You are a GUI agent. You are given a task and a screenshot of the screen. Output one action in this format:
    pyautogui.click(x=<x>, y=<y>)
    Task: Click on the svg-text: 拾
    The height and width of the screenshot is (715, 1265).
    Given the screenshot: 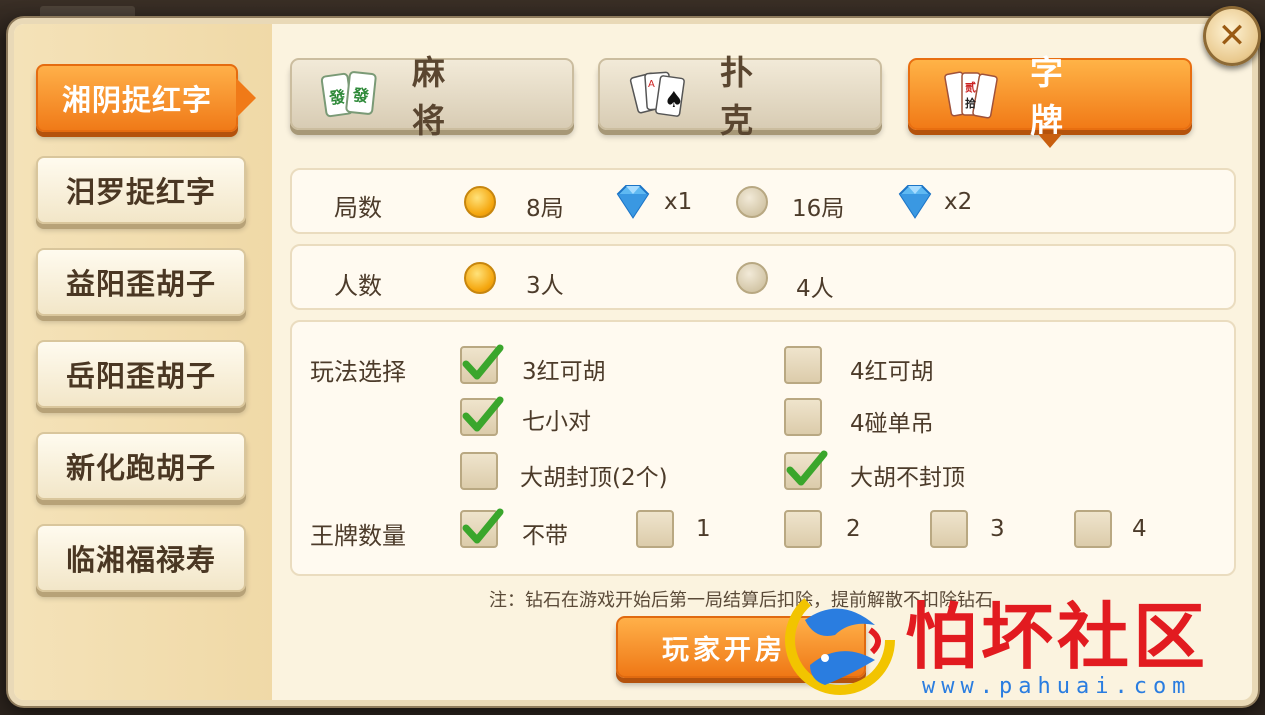 What is the action you would take?
    pyautogui.click(x=970, y=103)
    